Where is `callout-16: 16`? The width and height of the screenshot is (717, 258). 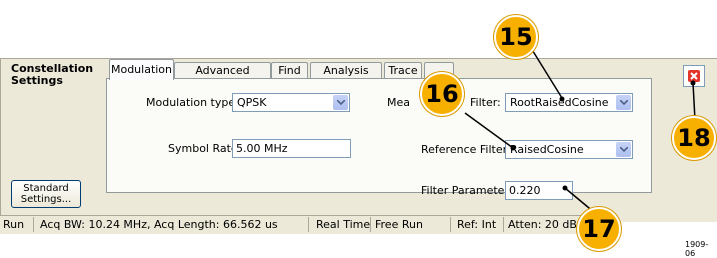 callout-16: 16 is located at coordinates (442, 94).